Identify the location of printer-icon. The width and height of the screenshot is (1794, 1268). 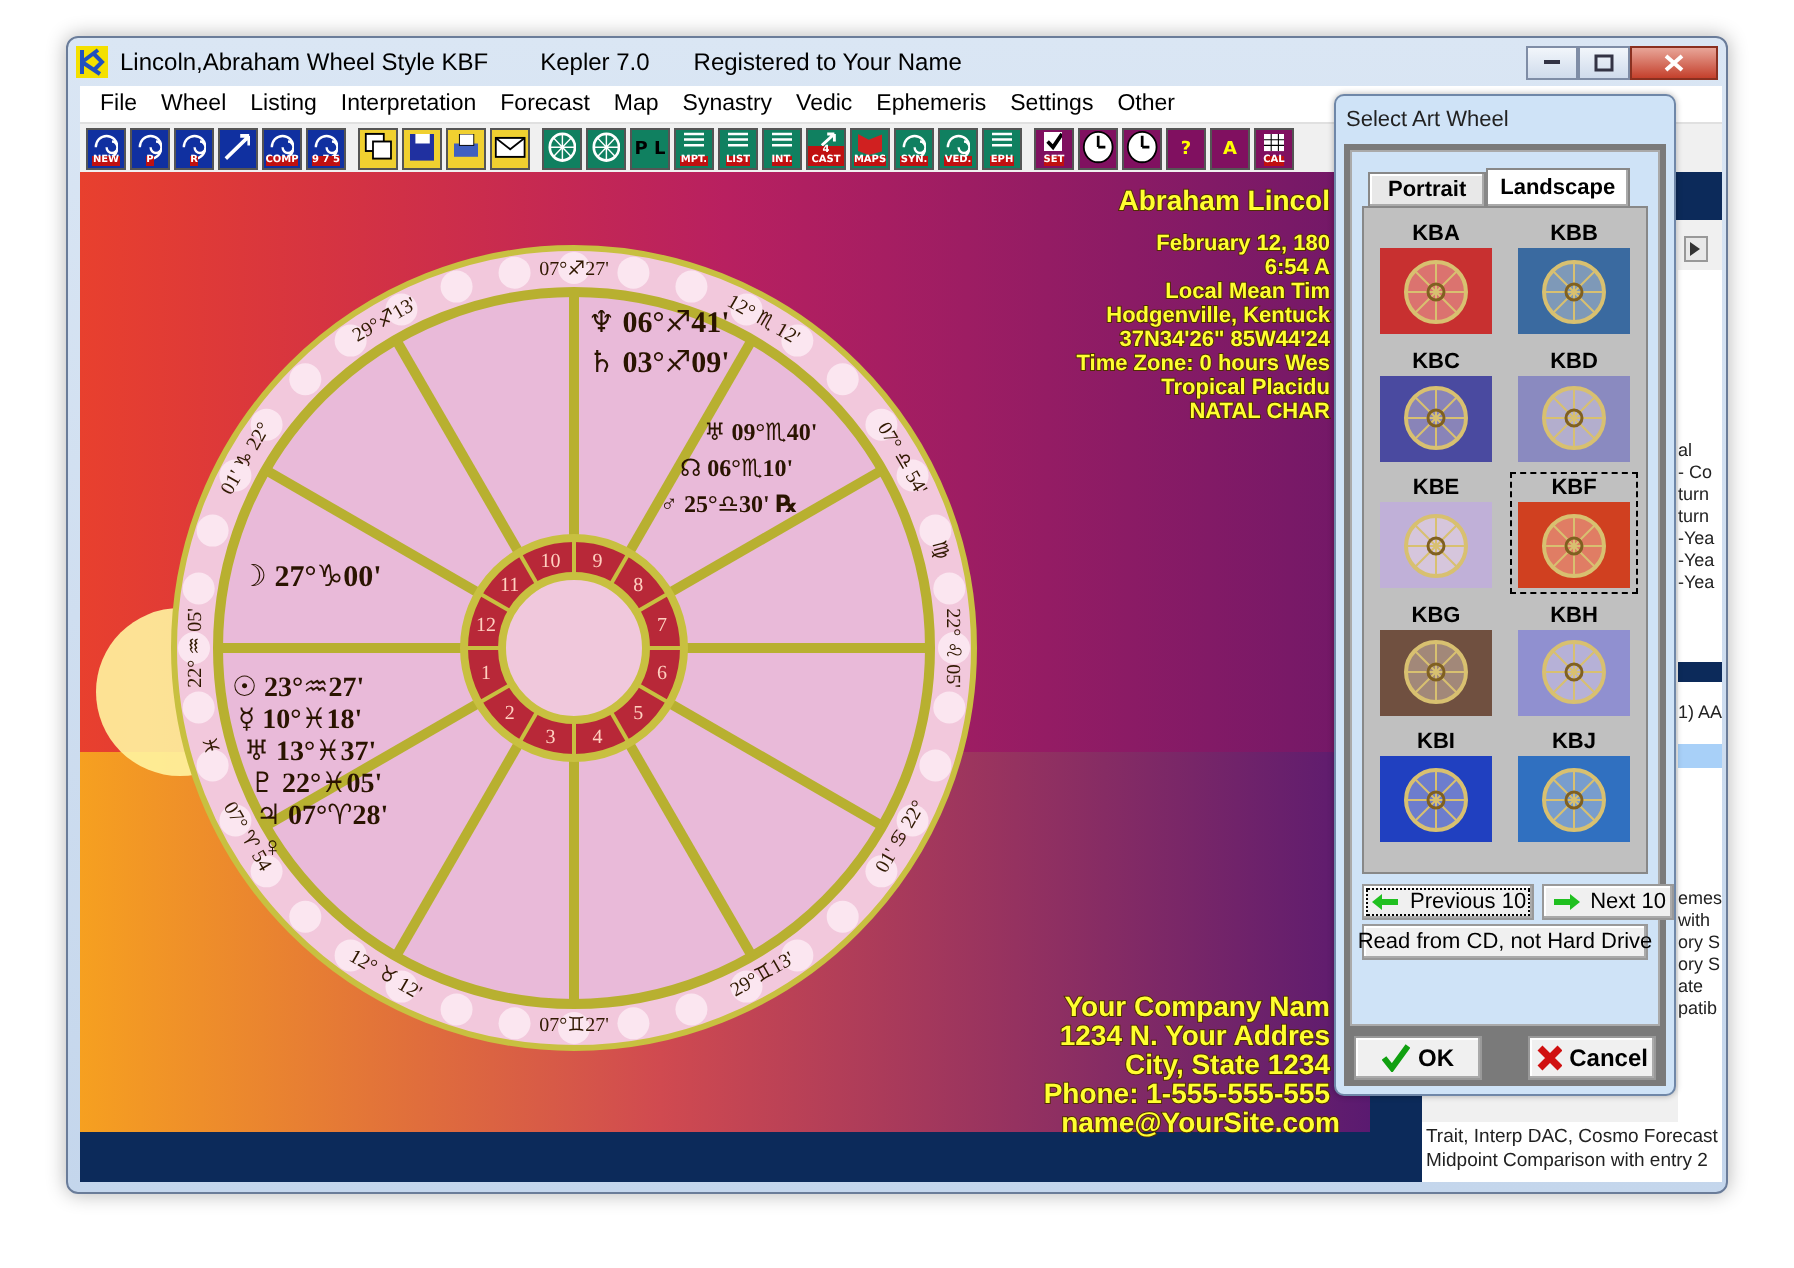
(466, 146).